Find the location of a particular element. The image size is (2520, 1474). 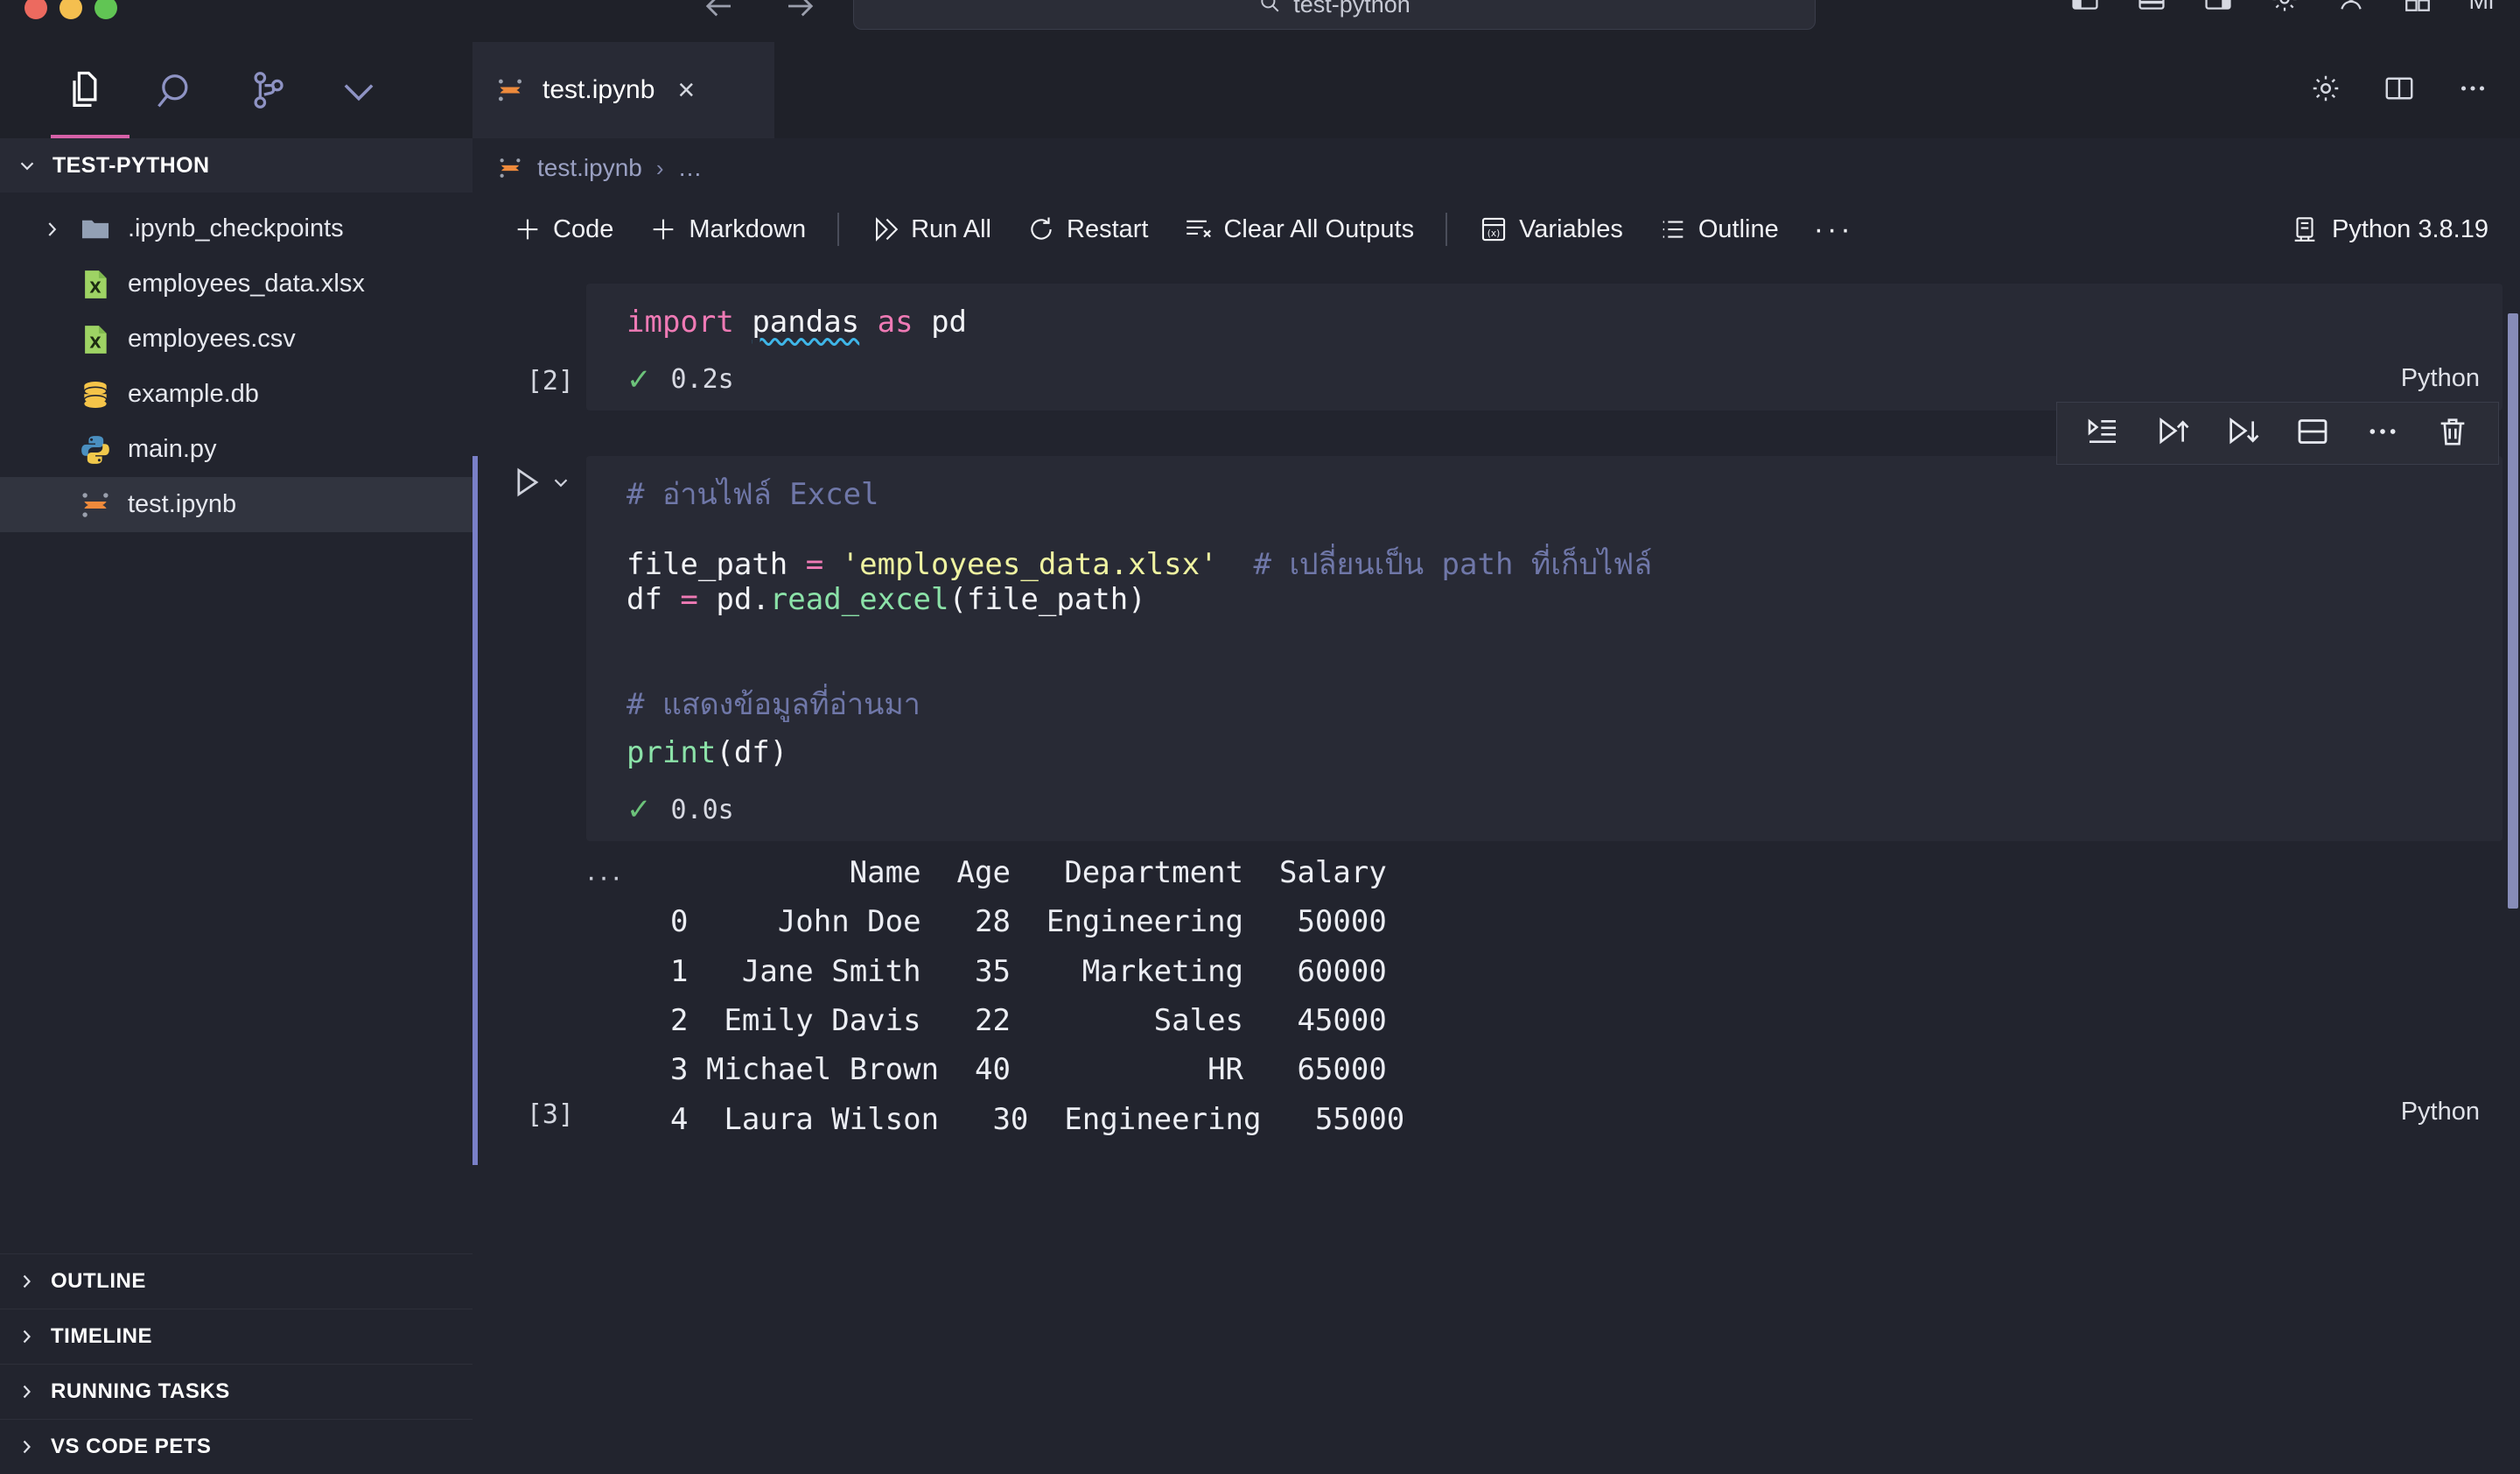

outline-button: Outline is located at coordinates (1718, 229).